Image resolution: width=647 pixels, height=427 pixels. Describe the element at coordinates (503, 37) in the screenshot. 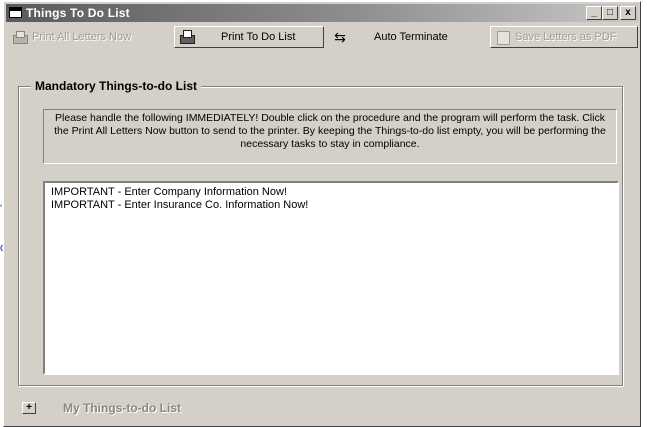

I see `pdf-icon` at that location.